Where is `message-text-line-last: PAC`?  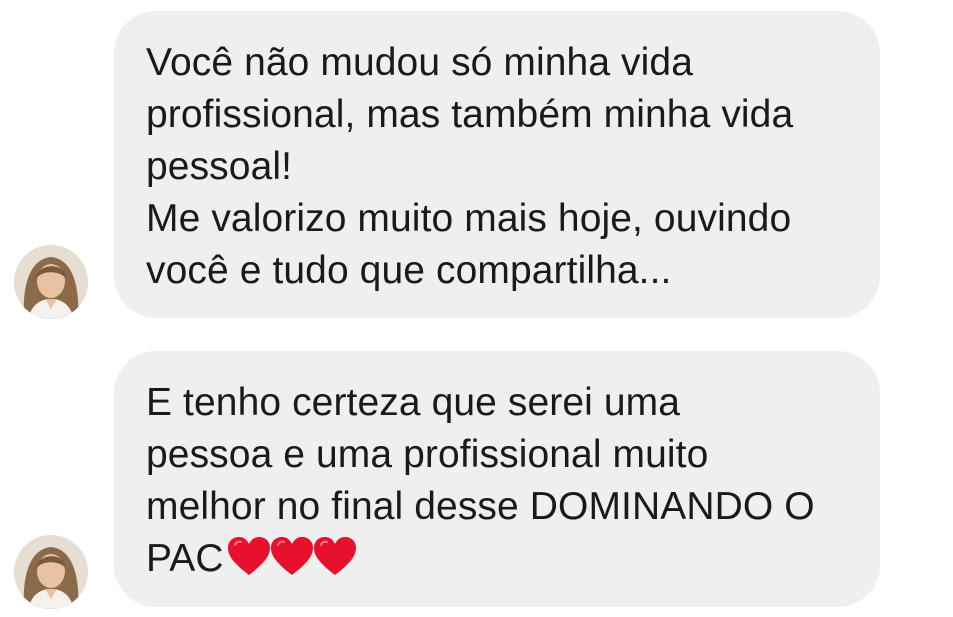
message-text-line-last: PAC is located at coordinates (497, 559).